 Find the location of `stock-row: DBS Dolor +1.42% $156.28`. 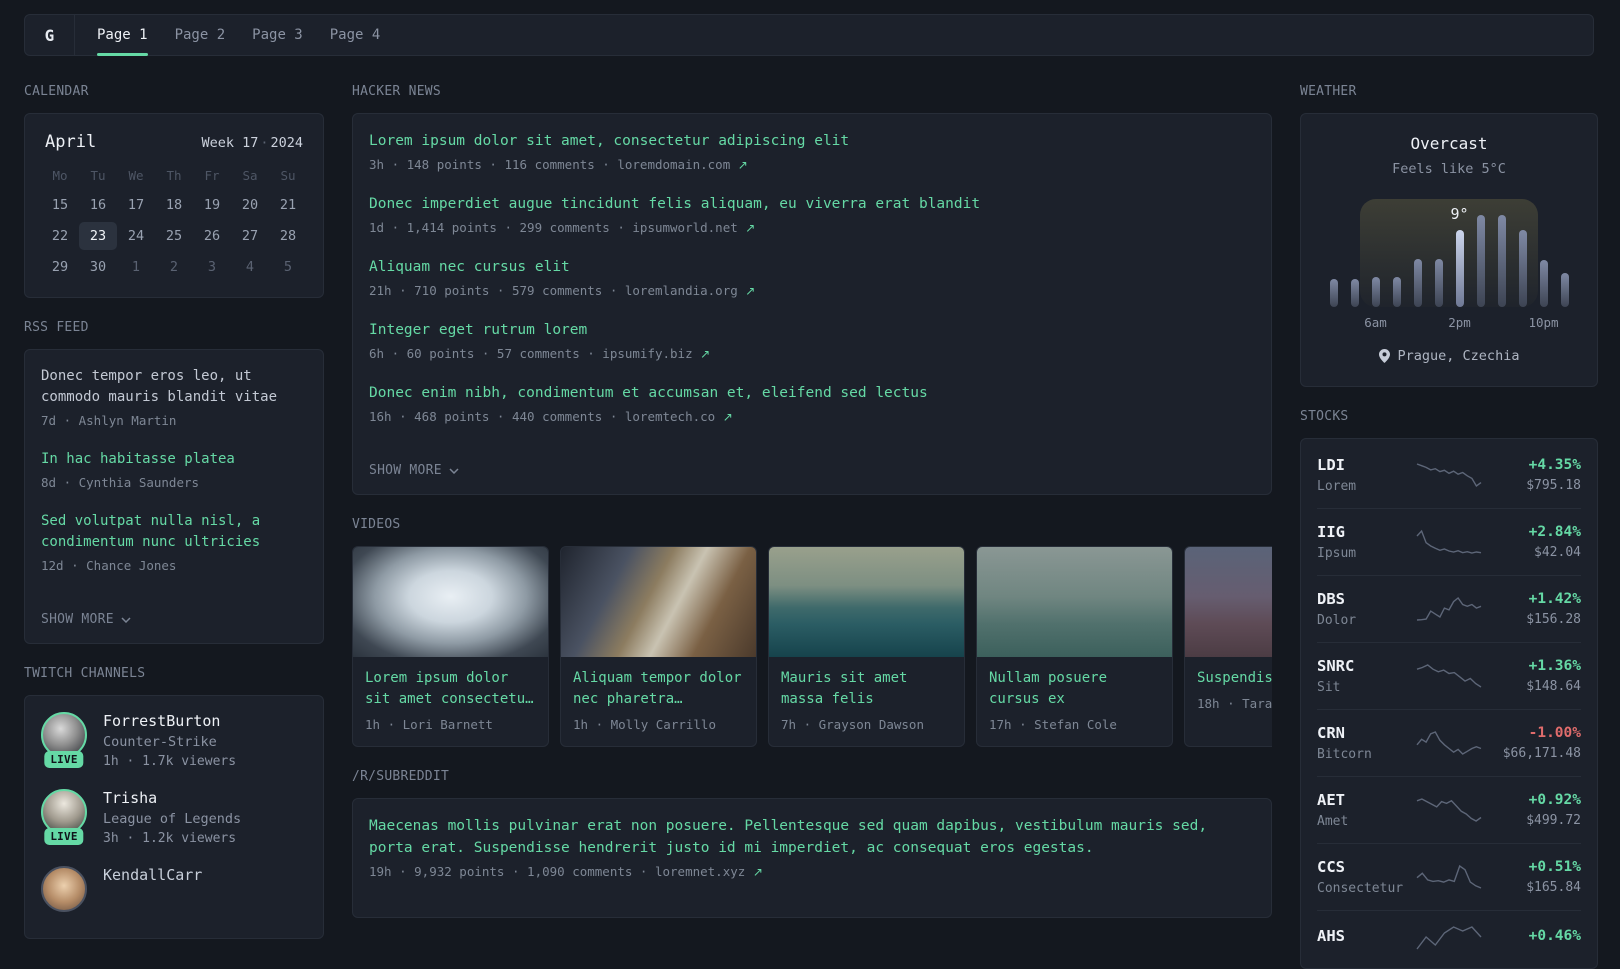

stock-row: DBS Dolor +1.42% $156.28 is located at coordinates (1449, 608).